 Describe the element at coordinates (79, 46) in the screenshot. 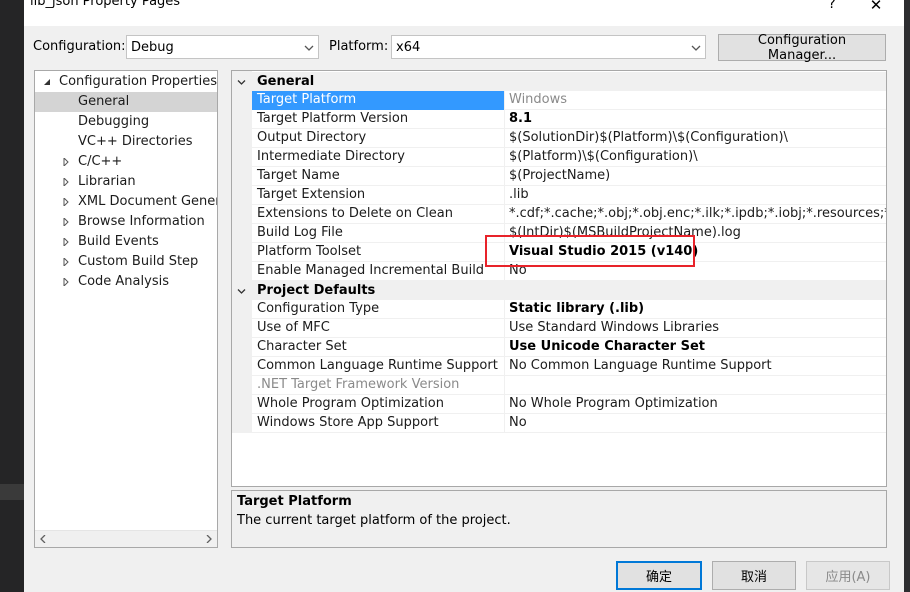

I see `configuration-label: Configuration:` at that location.